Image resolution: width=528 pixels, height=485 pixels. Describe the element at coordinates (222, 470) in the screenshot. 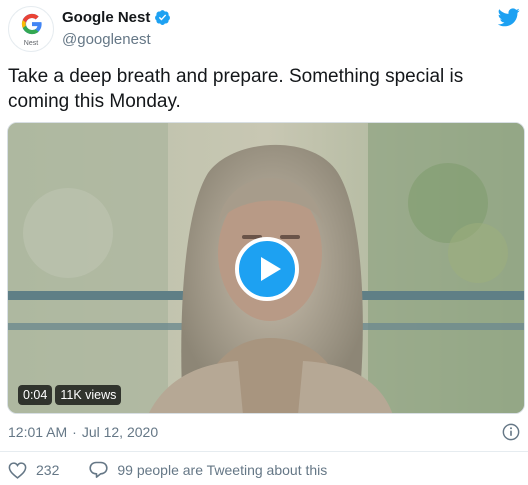

I see `conversation-text: 99 people are Tweeting about this` at that location.